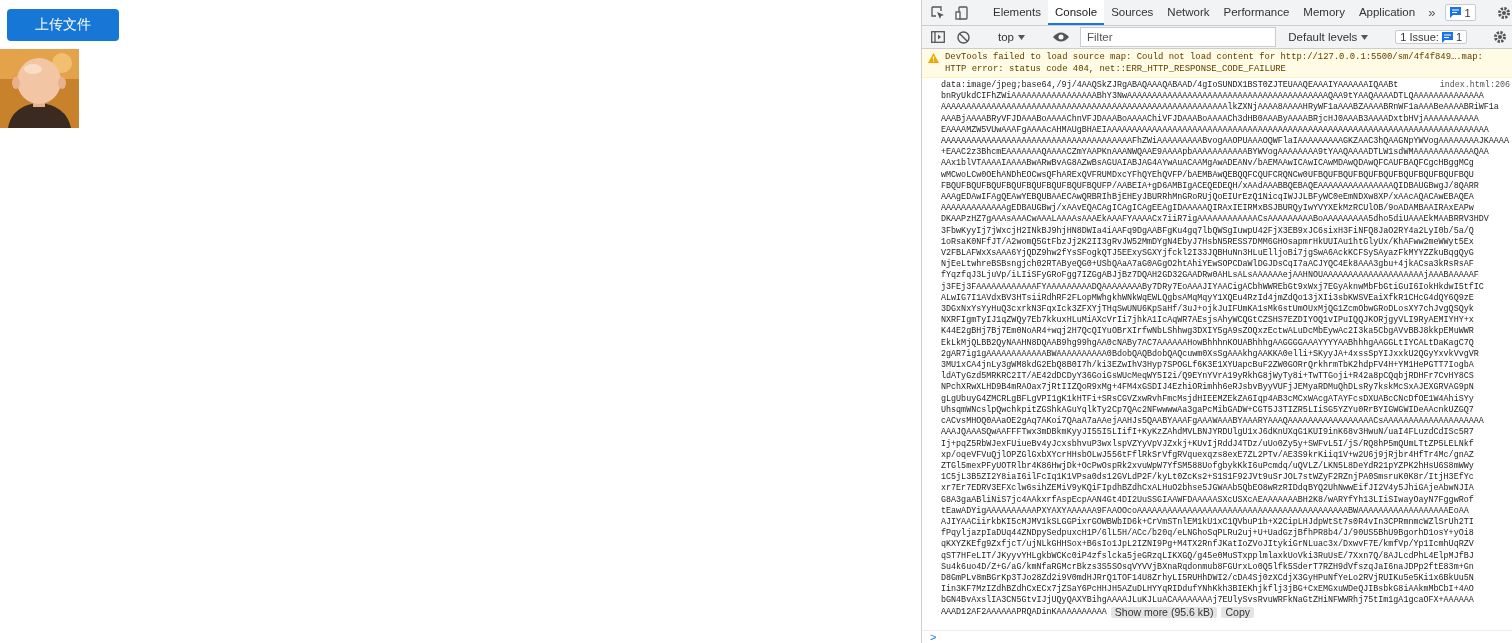  I want to click on log-line: G8A3gaABliNiS7jc4AAkxrfAspEcpAAN4Gt4DI2UuSSGIAAWFDAAAAASXcUSXcAEAAAAAAABH2K8/wARYfYh13LIiSIwayOayN7FggwRof, so click(1207, 500).